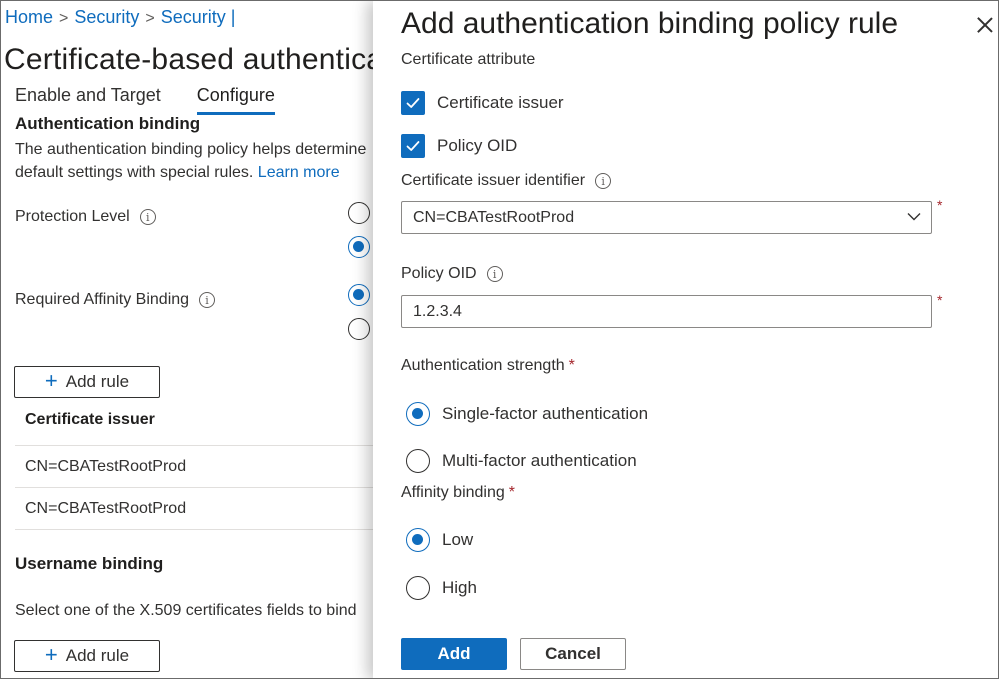 Image resolution: width=999 pixels, height=679 pixels. Describe the element at coordinates (359, 213) in the screenshot. I see `protection-level-radio-single` at that location.